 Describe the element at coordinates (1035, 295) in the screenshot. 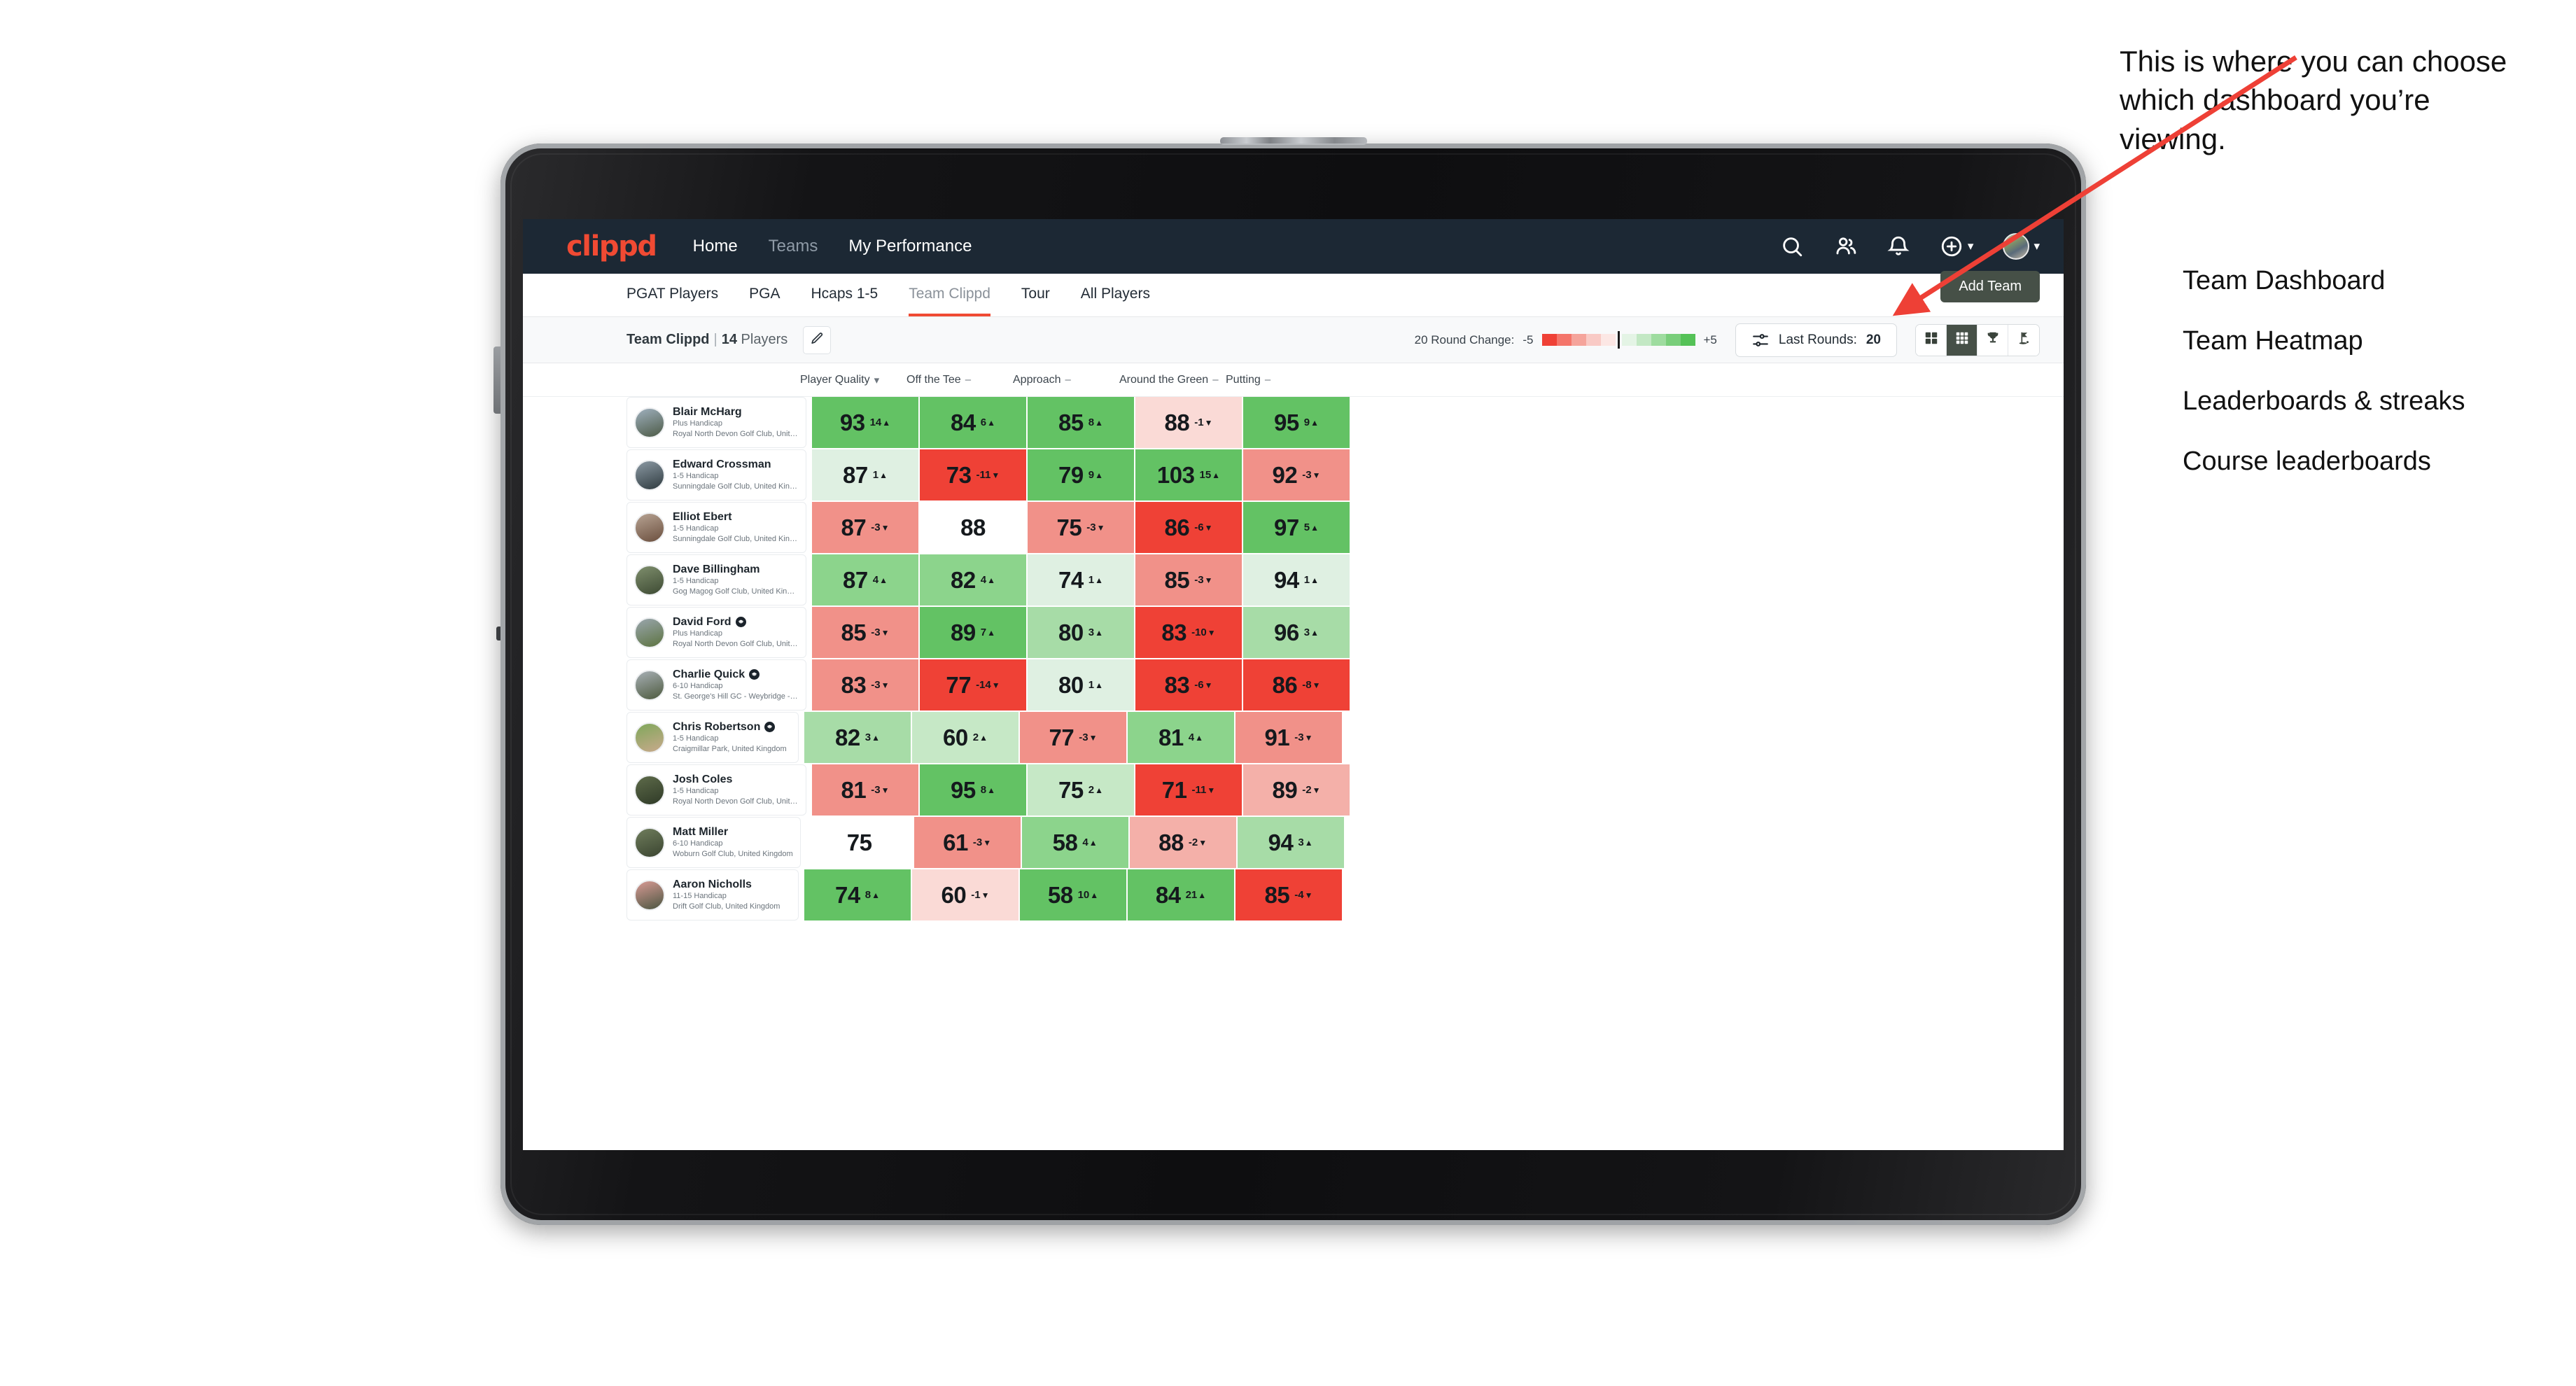

I see `tab-tour: Tour` at that location.